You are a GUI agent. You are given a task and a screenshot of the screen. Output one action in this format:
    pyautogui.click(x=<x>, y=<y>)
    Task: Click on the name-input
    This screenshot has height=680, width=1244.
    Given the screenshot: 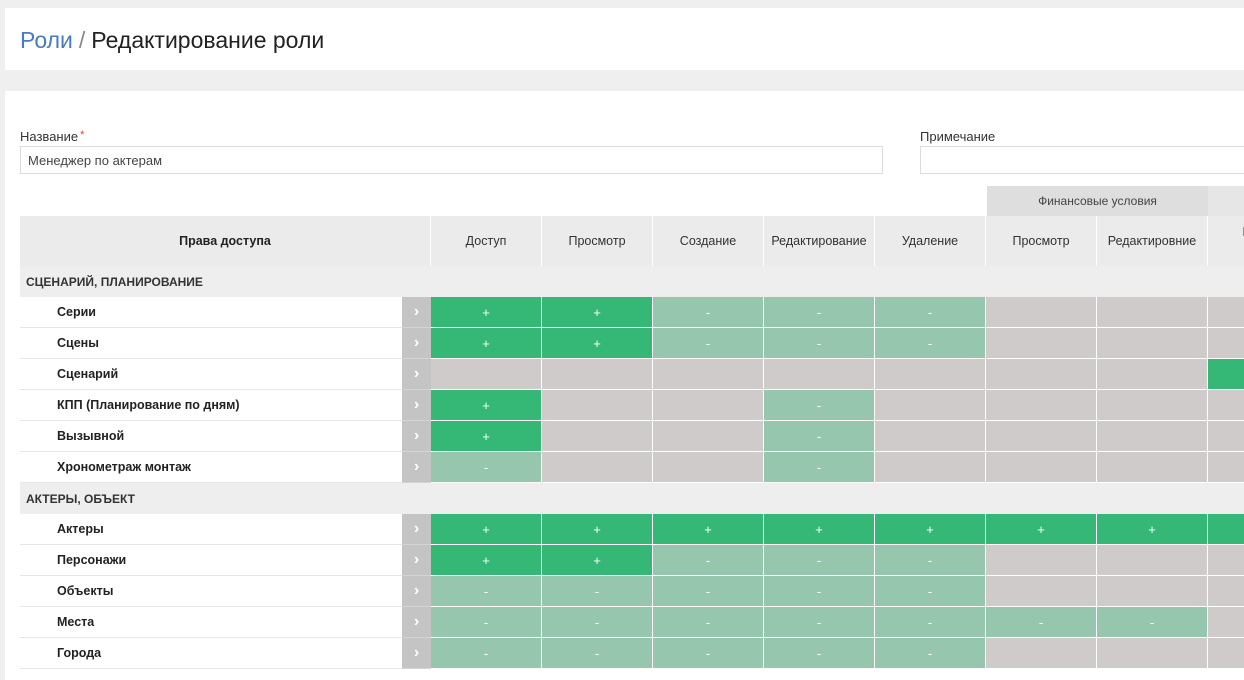 What is the action you would take?
    pyautogui.click(x=451, y=160)
    